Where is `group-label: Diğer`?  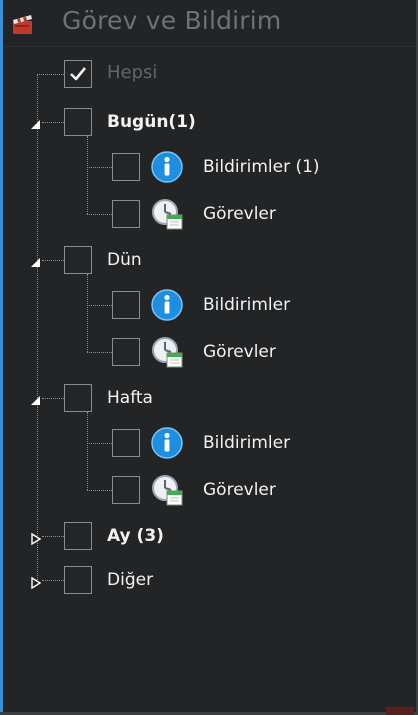 group-label: Diğer is located at coordinates (130, 580).